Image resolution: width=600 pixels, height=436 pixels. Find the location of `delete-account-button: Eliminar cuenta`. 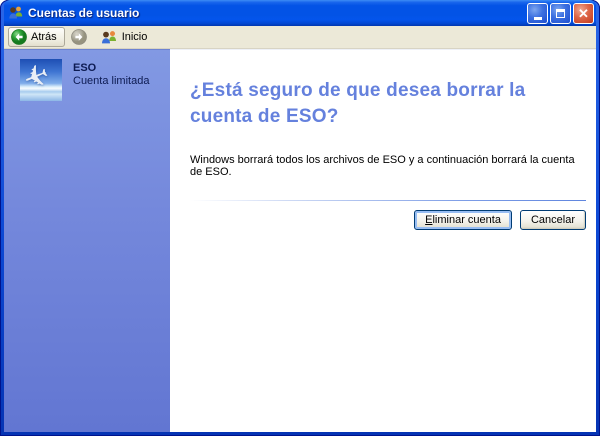

delete-account-button: Eliminar cuenta is located at coordinates (463, 220).